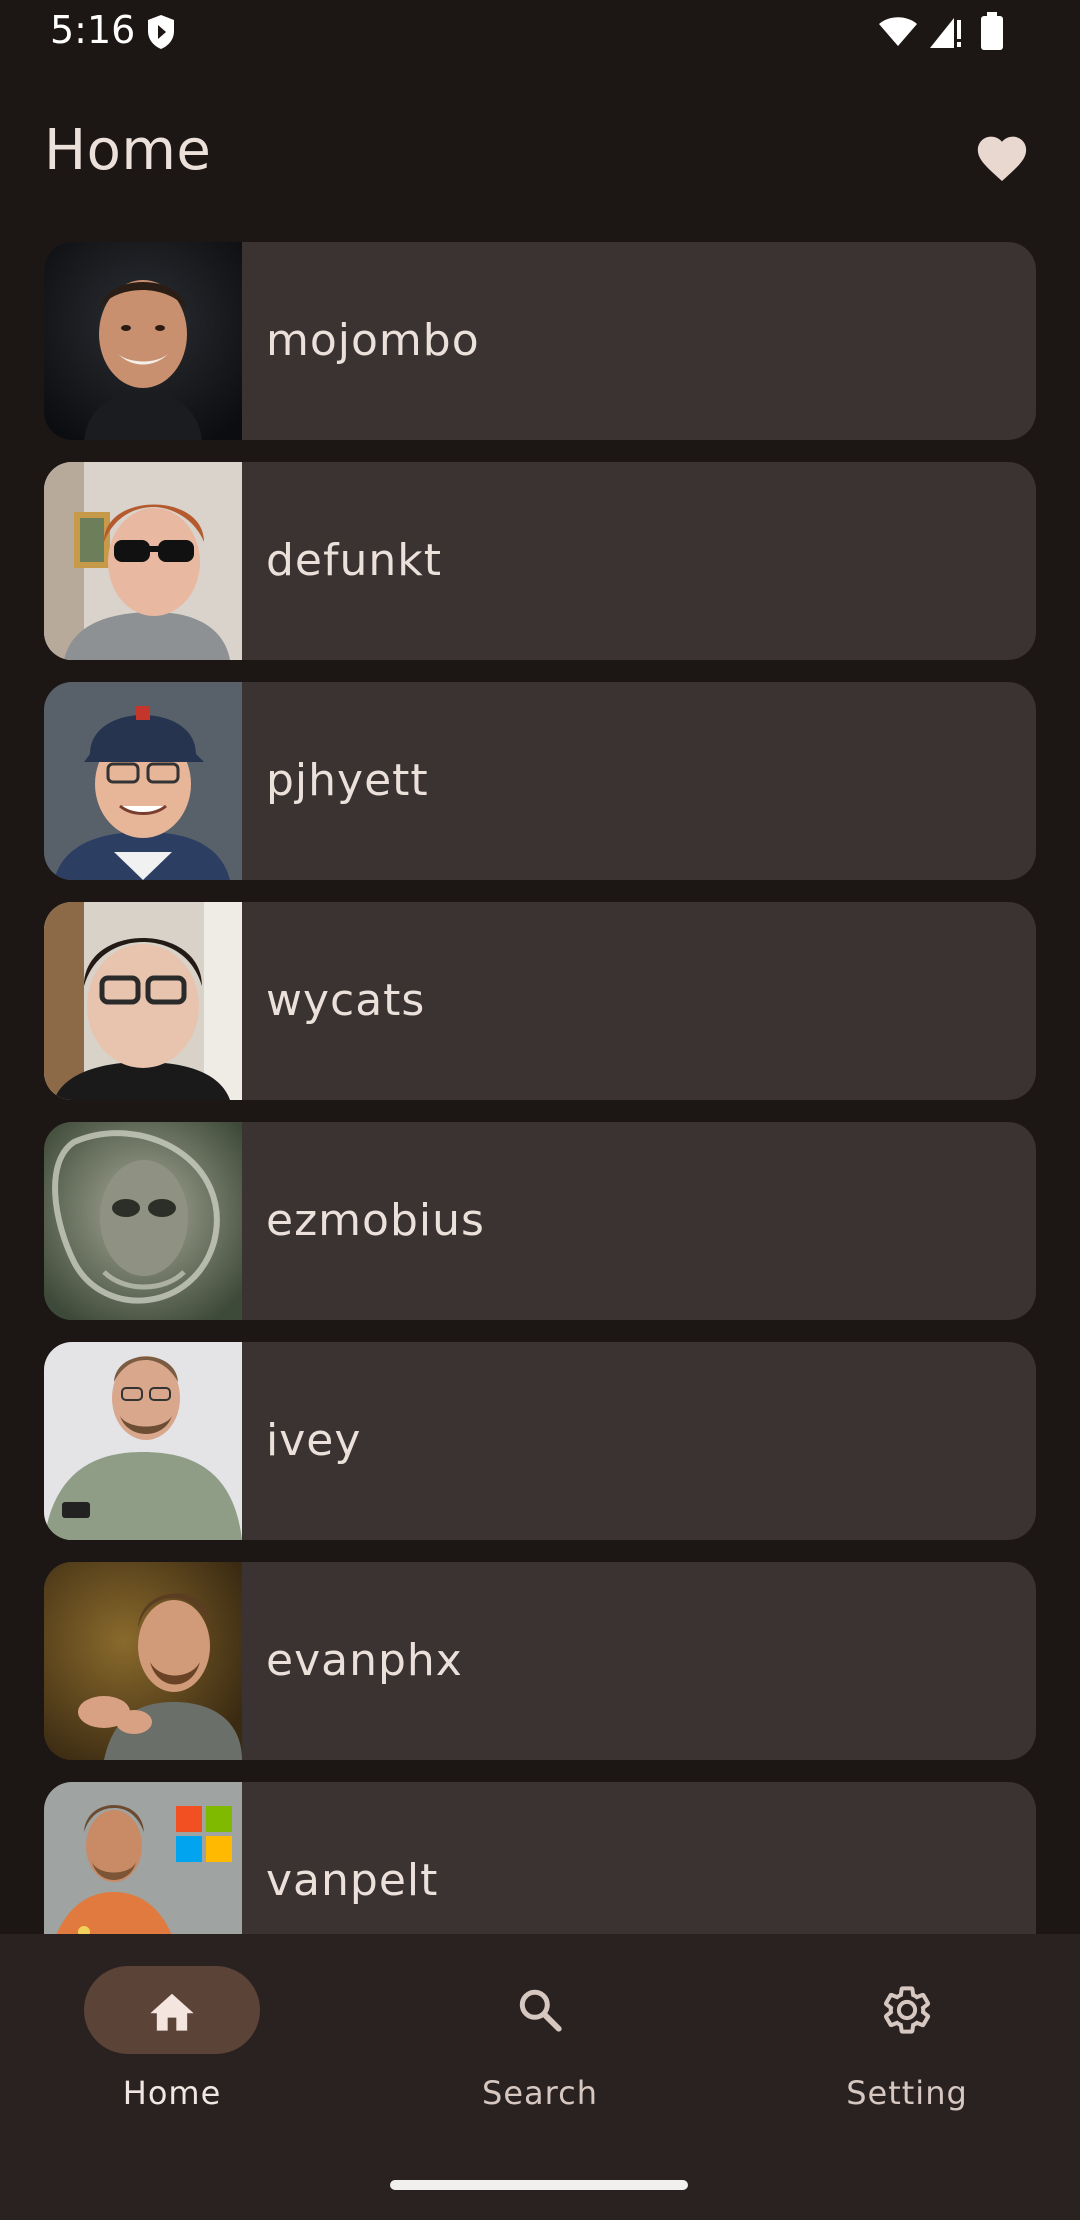 The height and width of the screenshot is (2220, 1080). Describe the element at coordinates (352, 1880) in the screenshot. I see `user-login: vanpelt` at that location.